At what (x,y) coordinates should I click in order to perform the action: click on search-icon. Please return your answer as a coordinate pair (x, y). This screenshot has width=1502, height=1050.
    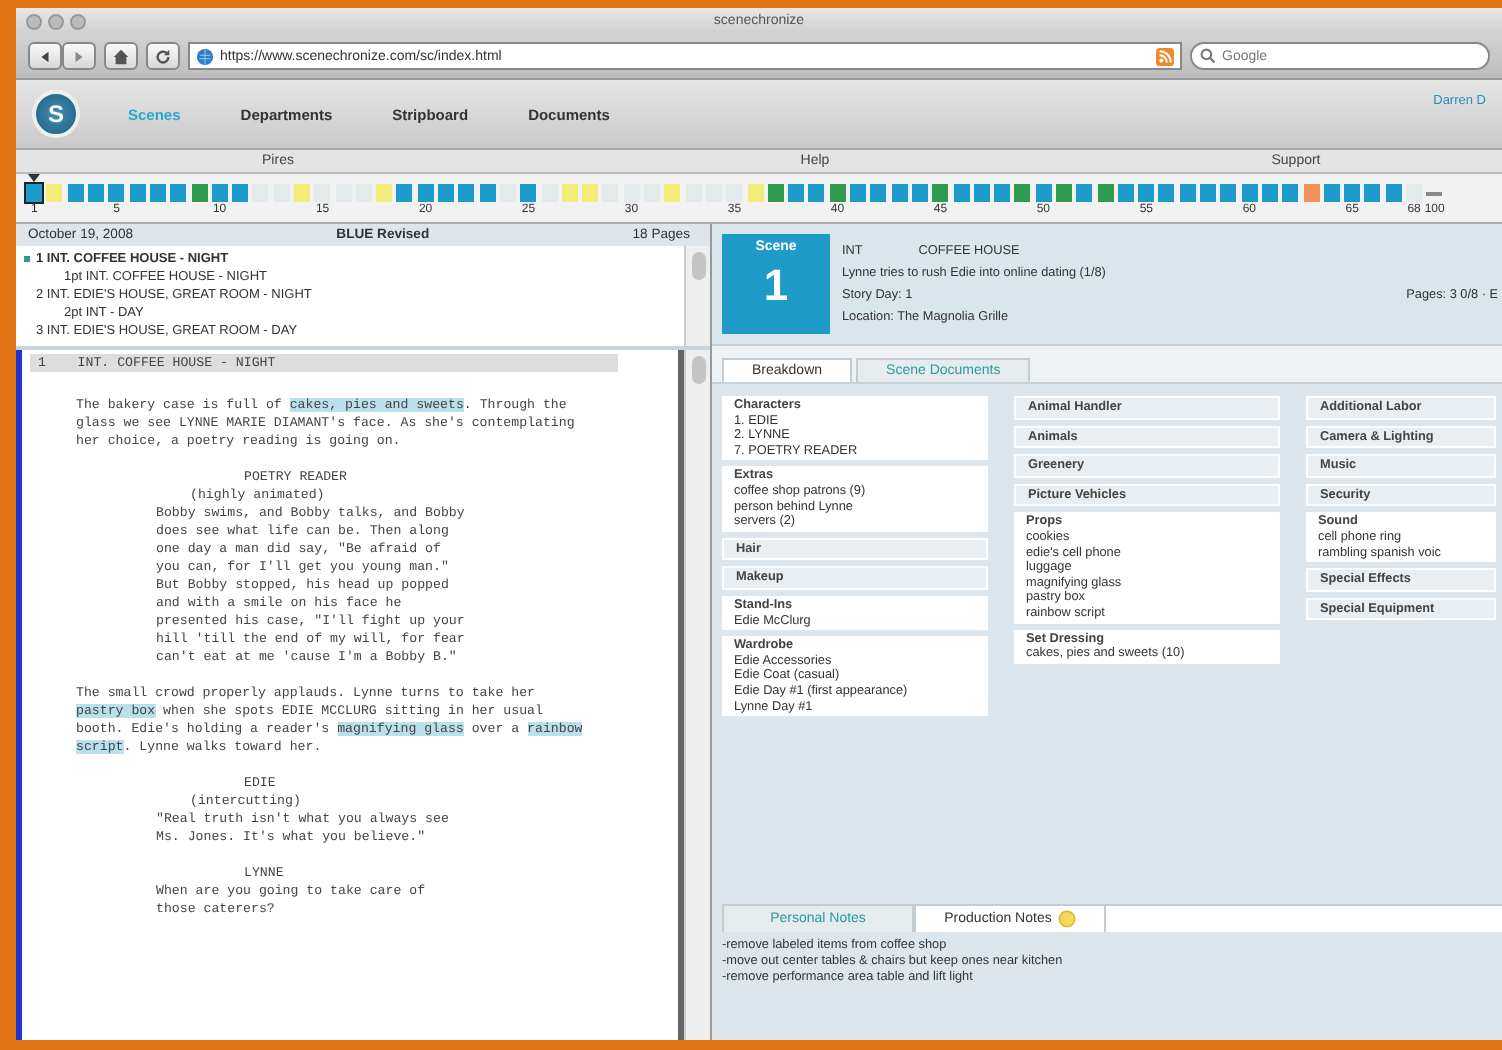
    Looking at the image, I should click on (1208, 56).